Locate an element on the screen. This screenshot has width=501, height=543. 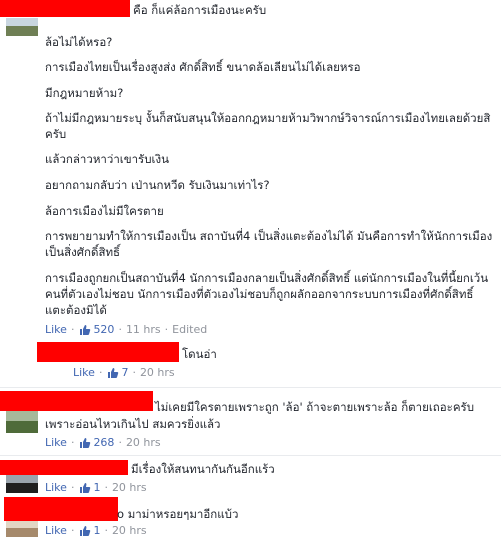
comment-first-line: คือ ก็แค่ล้อการเมืองนะครับ is located at coordinates (200, 10).